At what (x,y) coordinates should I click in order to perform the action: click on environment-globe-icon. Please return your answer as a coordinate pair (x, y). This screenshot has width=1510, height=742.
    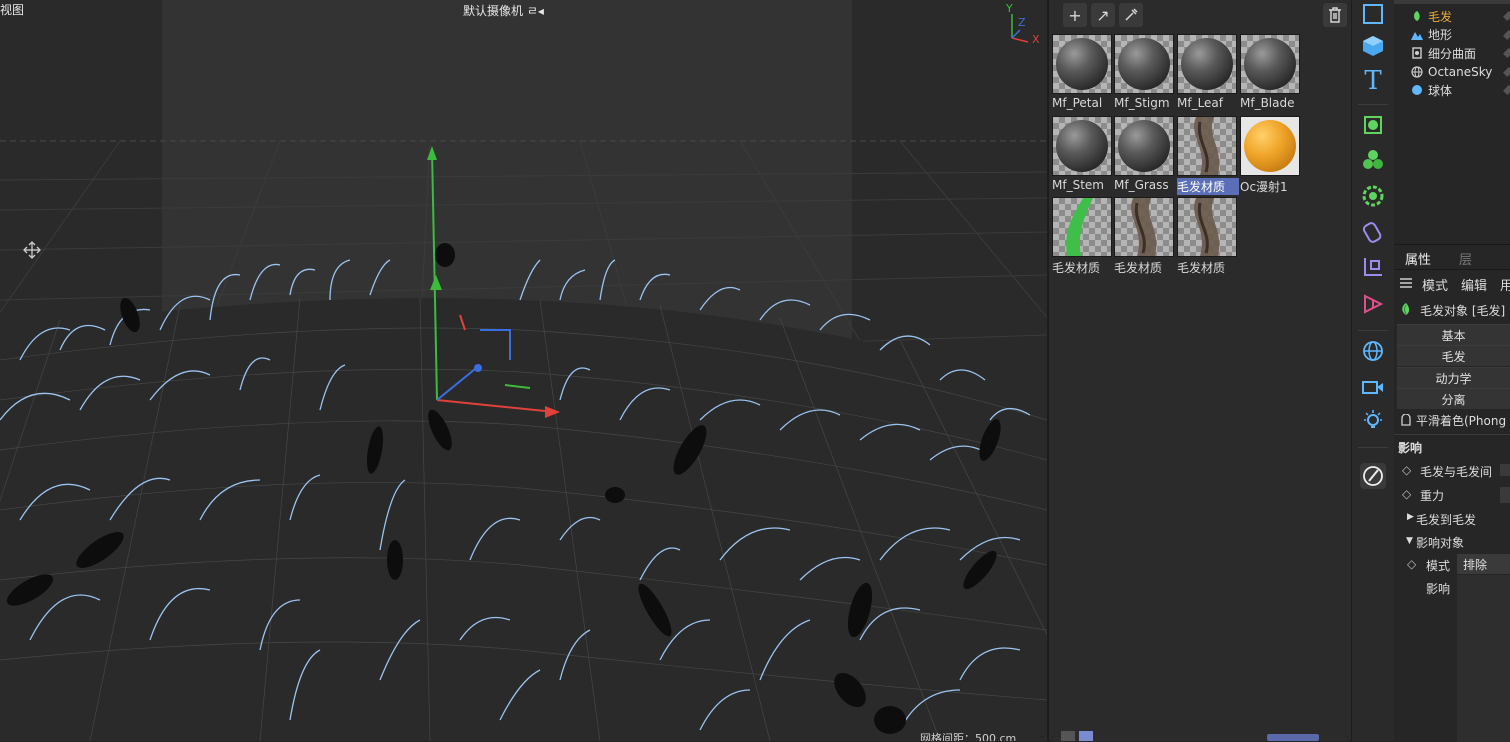
    Looking at the image, I should click on (1373, 351).